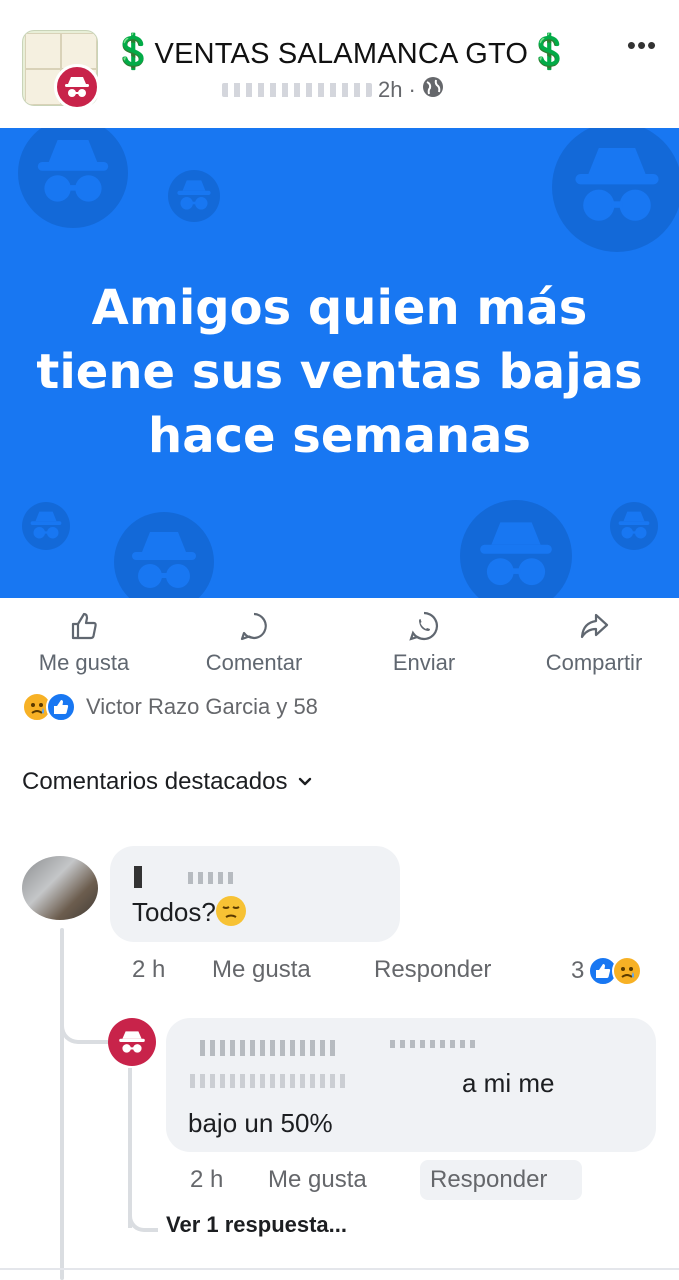 The height and width of the screenshot is (1280, 679). I want to click on like-reaction-icon, so click(61, 707).